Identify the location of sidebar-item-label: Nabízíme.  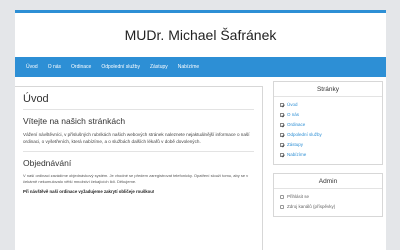
(297, 154).